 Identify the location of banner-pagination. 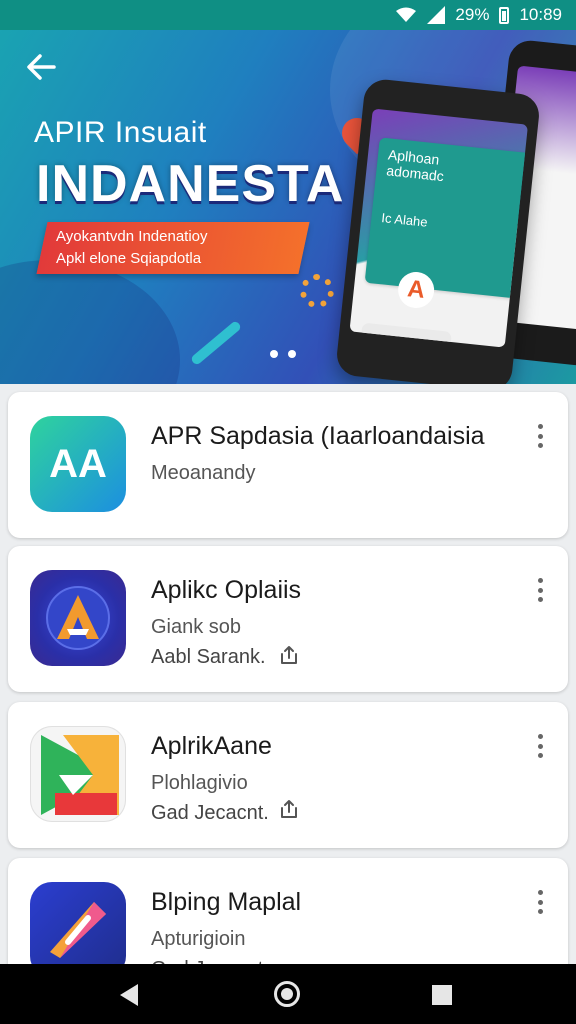
(283, 354).